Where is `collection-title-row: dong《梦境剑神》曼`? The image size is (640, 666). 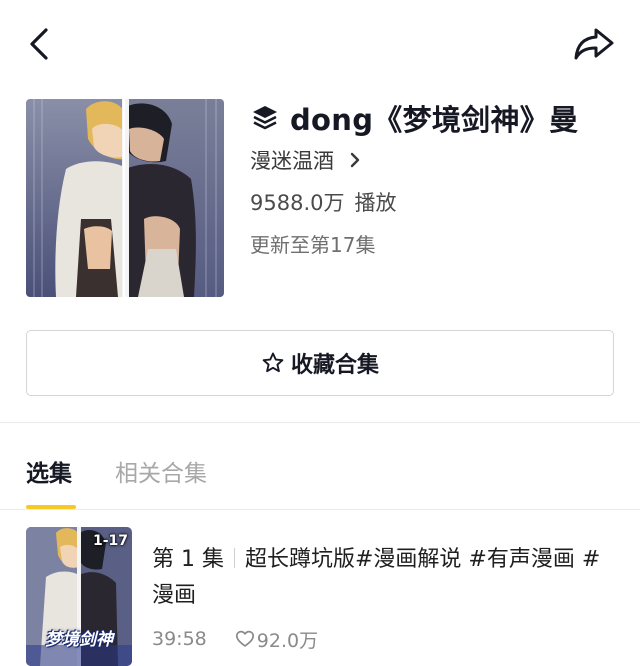 collection-title-row: dong《梦境剑神》曼 is located at coordinates (414, 118).